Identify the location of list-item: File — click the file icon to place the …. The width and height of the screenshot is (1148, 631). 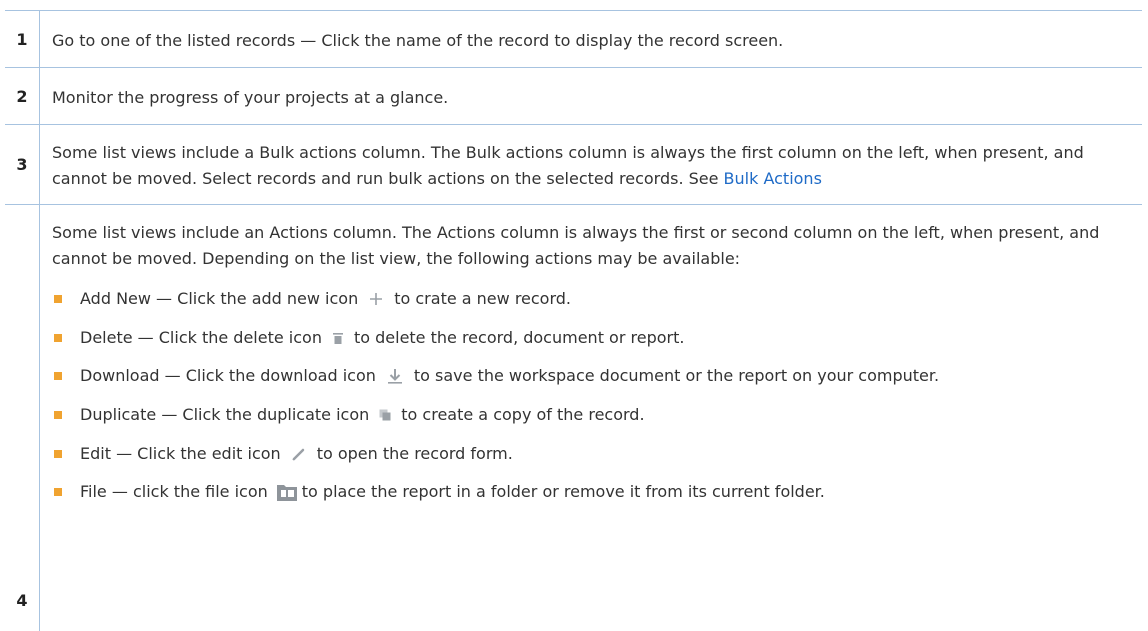
(592, 492).